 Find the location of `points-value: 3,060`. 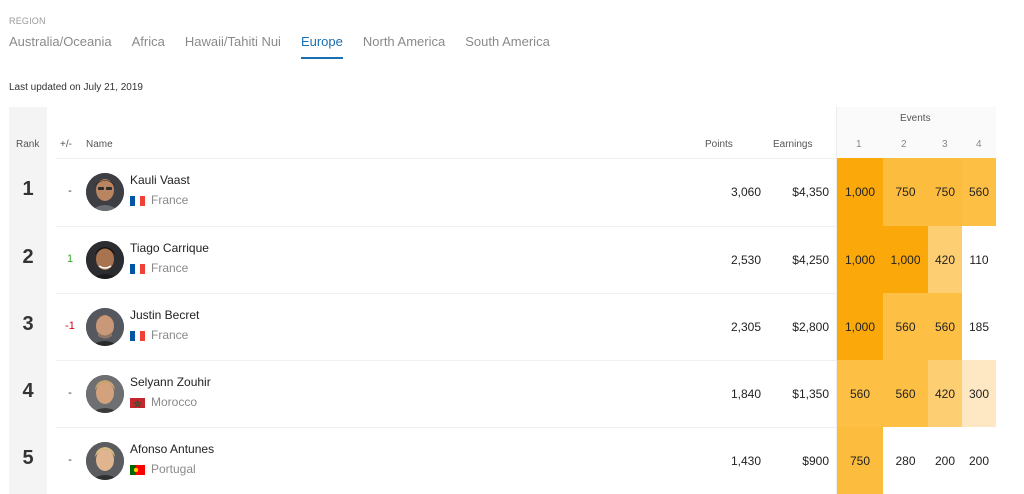

points-value: 3,060 is located at coordinates (745, 192).